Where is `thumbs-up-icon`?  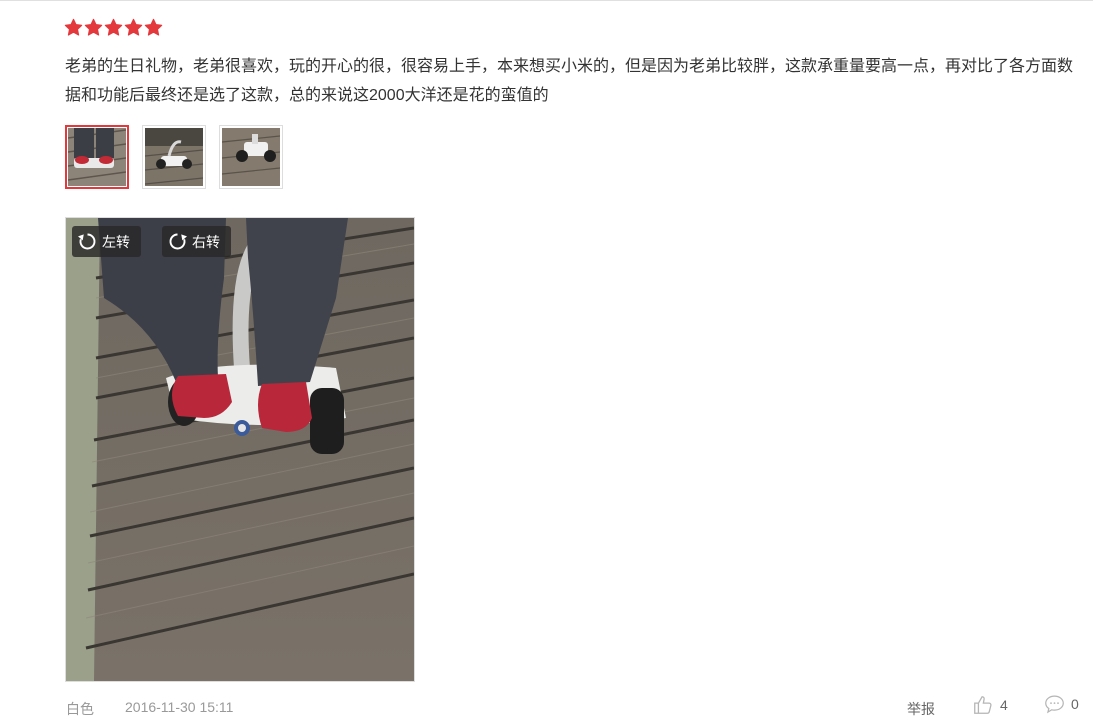
thumbs-up-icon is located at coordinates (983, 705).